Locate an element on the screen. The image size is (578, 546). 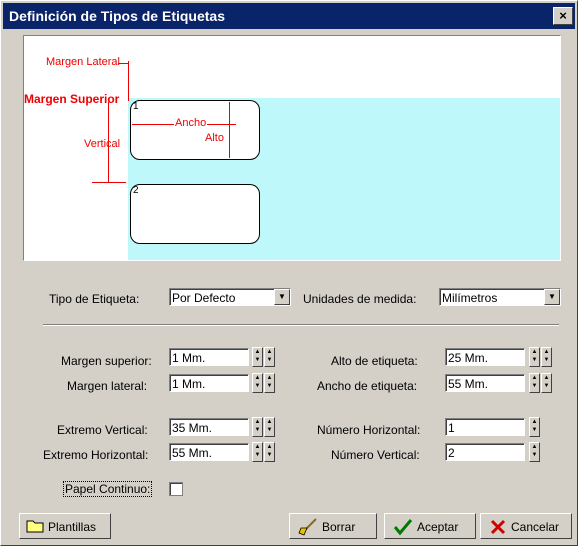
preview-label-2: 2 is located at coordinates (195, 214).